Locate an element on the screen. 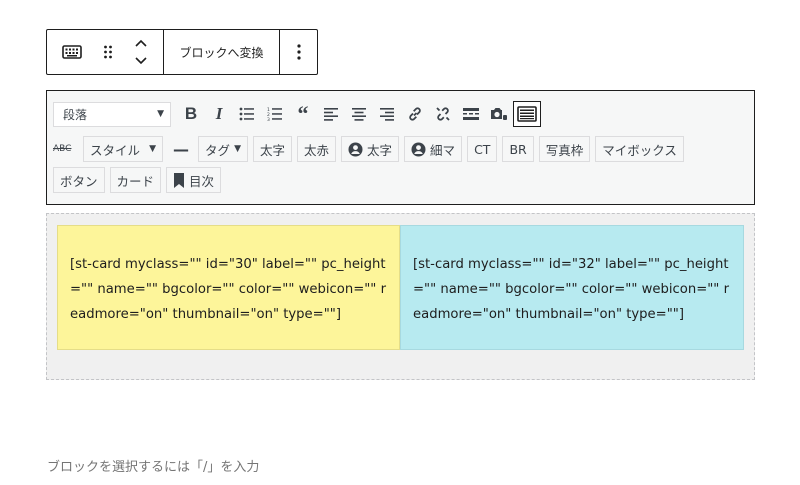 The image size is (800, 485). align-right-icon is located at coordinates (387, 114).